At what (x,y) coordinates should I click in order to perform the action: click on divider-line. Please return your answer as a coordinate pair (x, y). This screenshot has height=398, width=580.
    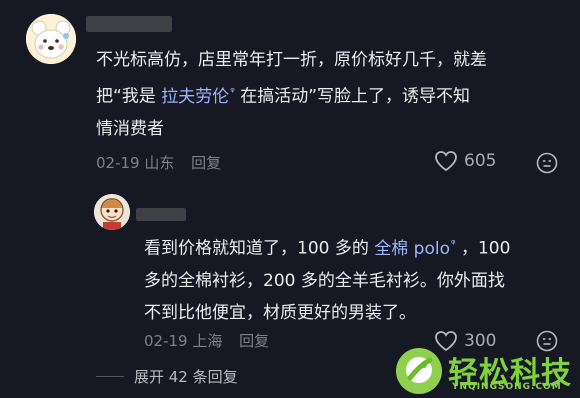
    Looking at the image, I should click on (110, 376).